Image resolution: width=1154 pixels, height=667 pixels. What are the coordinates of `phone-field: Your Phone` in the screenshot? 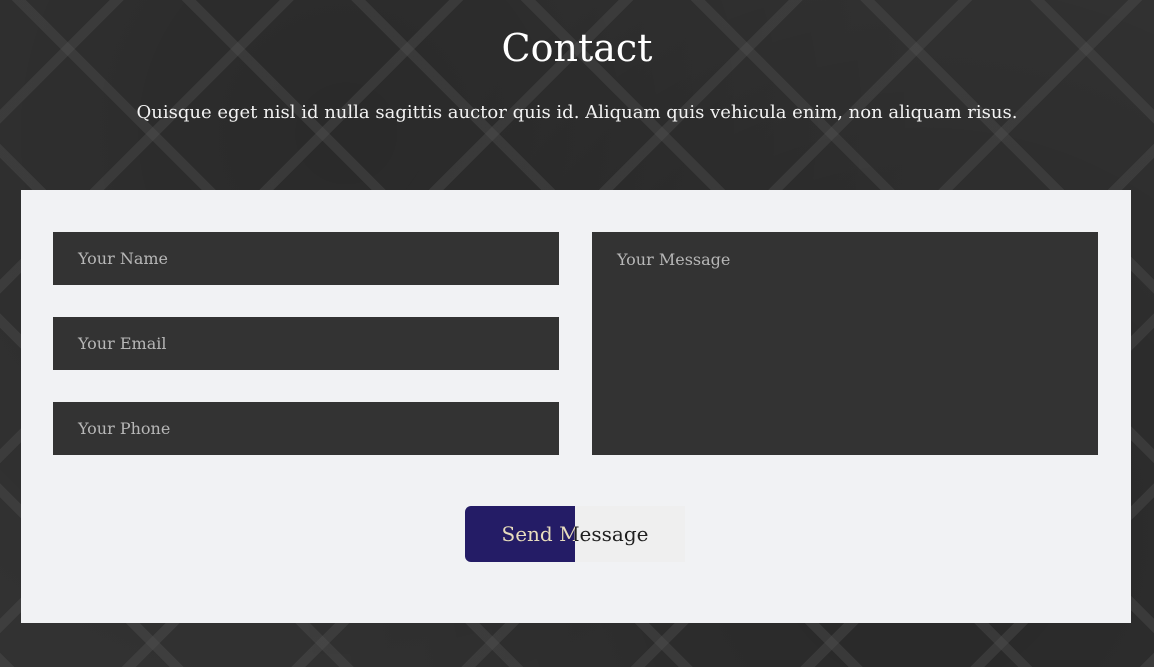 It's located at (306, 428).